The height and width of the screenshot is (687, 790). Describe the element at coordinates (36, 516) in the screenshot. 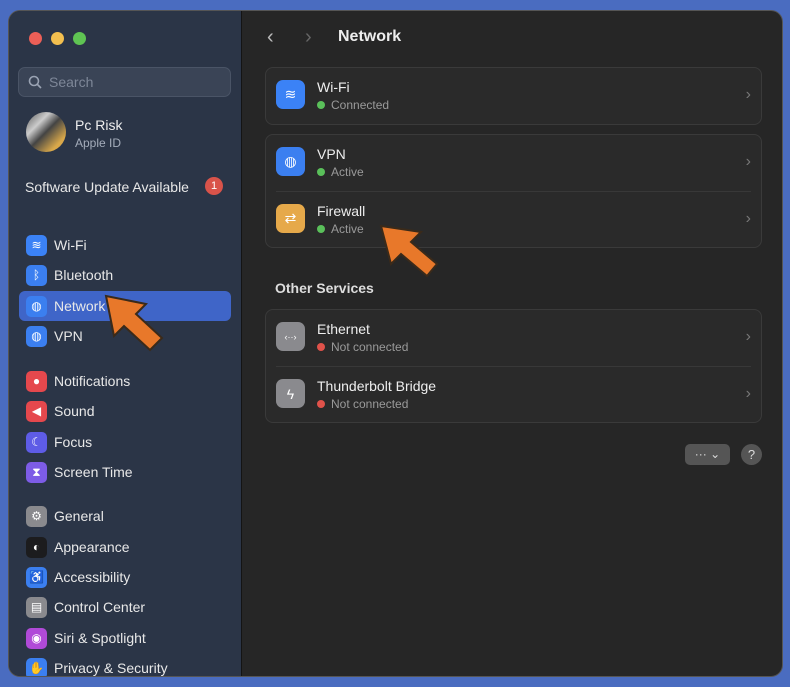

I see `general-icon: ⚙` at that location.